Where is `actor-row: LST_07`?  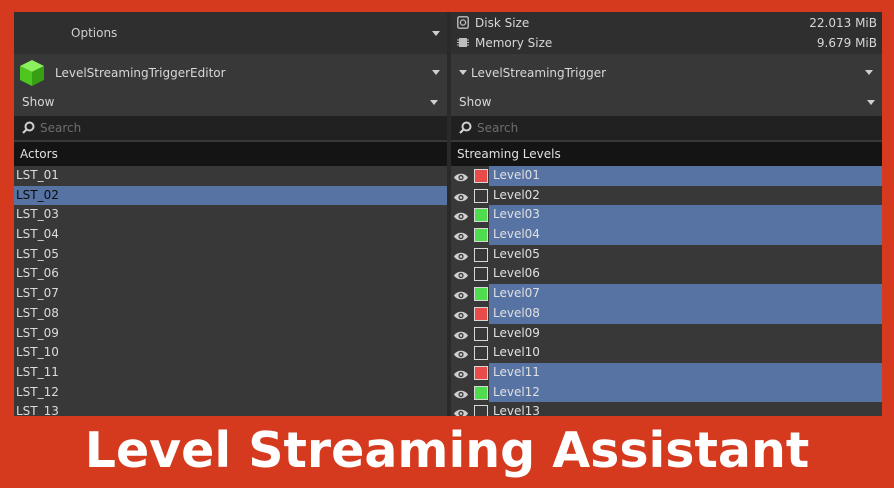
actor-row: LST_07 is located at coordinates (230, 294).